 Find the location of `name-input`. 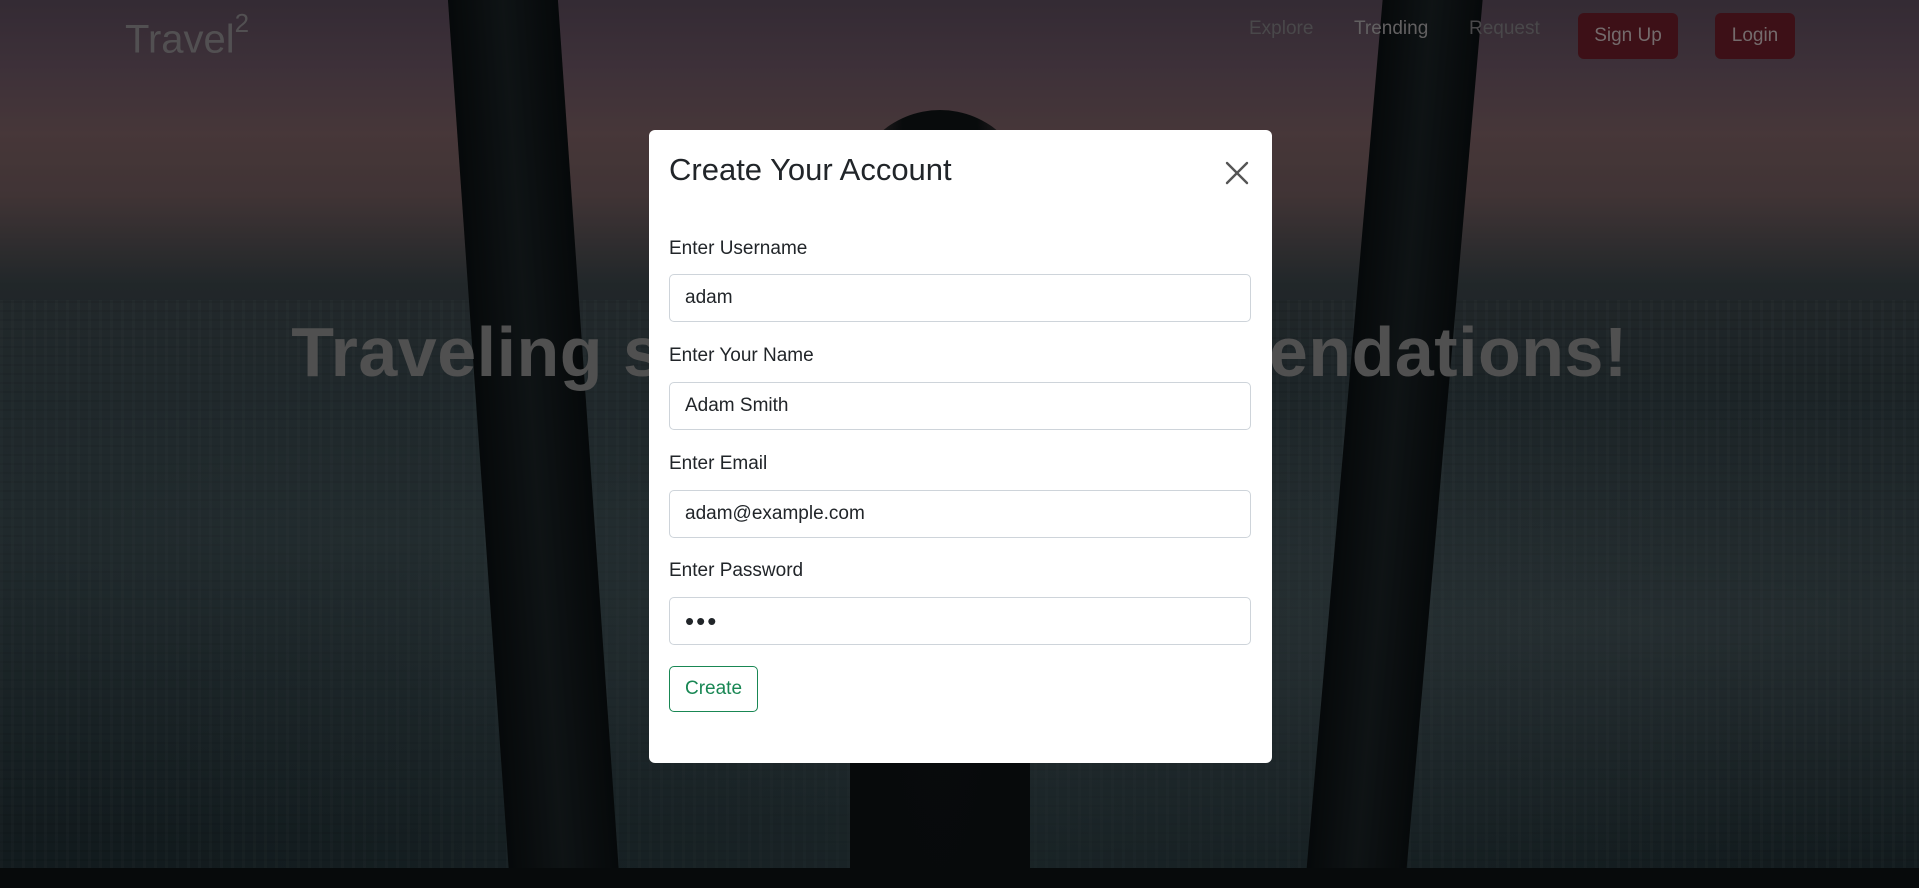

name-input is located at coordinates (960, 406).